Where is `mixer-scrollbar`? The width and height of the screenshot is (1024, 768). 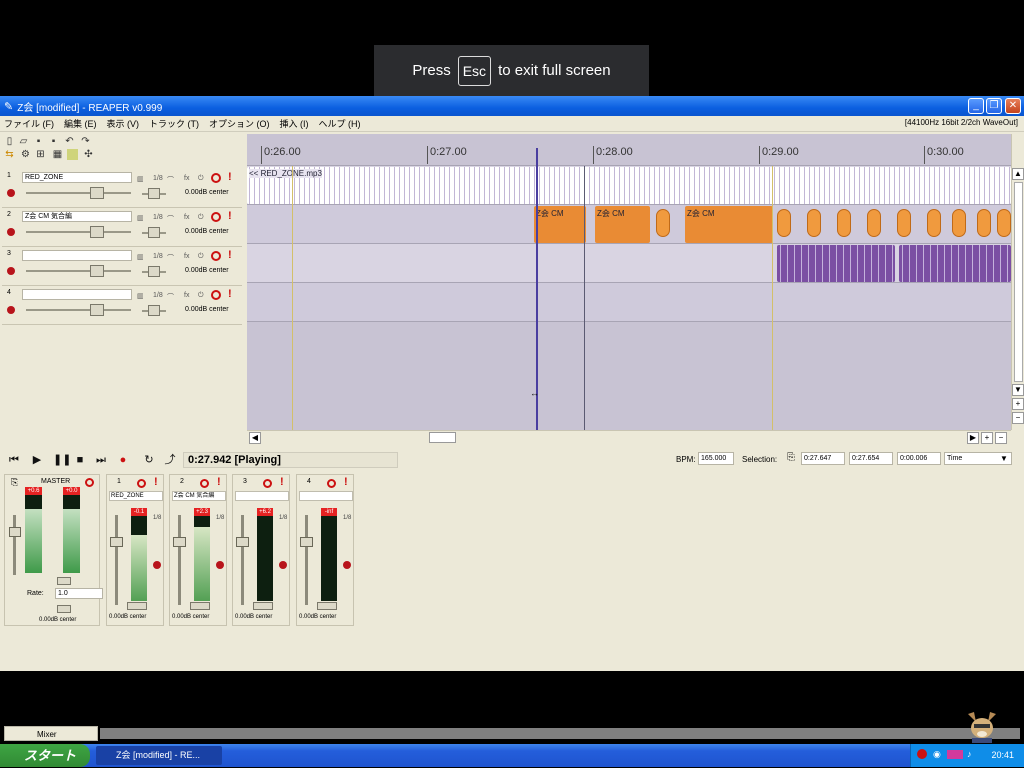 mixer-scrollbar is located at coordinates (560, 733).